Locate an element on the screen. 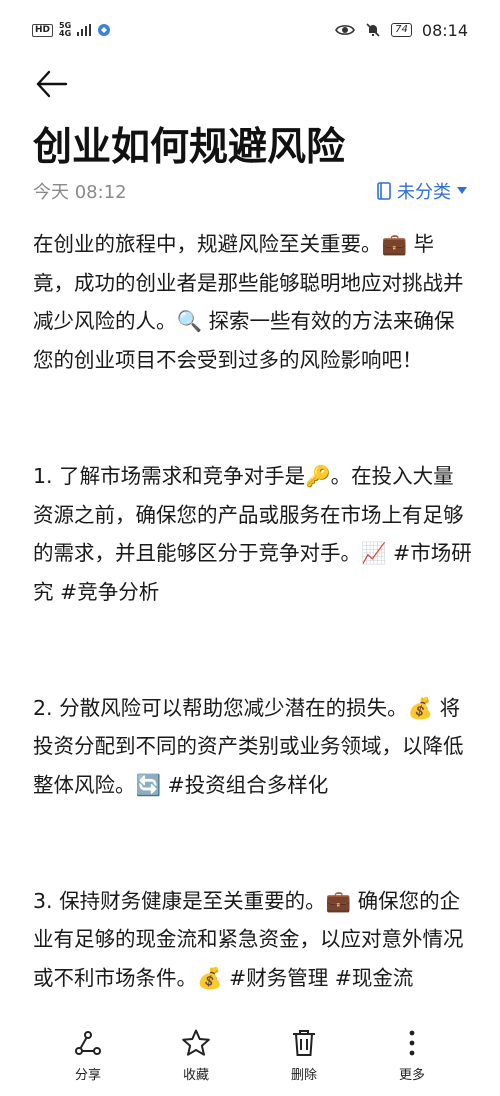 The height and width of the screenshot is (1096, 500). note-meta-row: 今天 08:12 未分类 is located at coordinates (250, 191).